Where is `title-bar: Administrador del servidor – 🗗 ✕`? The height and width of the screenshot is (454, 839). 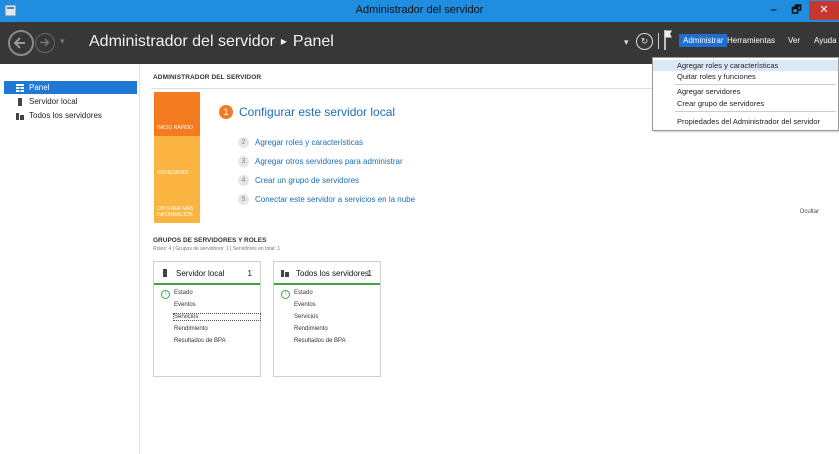
title-bar: Administrador del servidor – 🗗 ✕ is located at coordinates (419, 11).